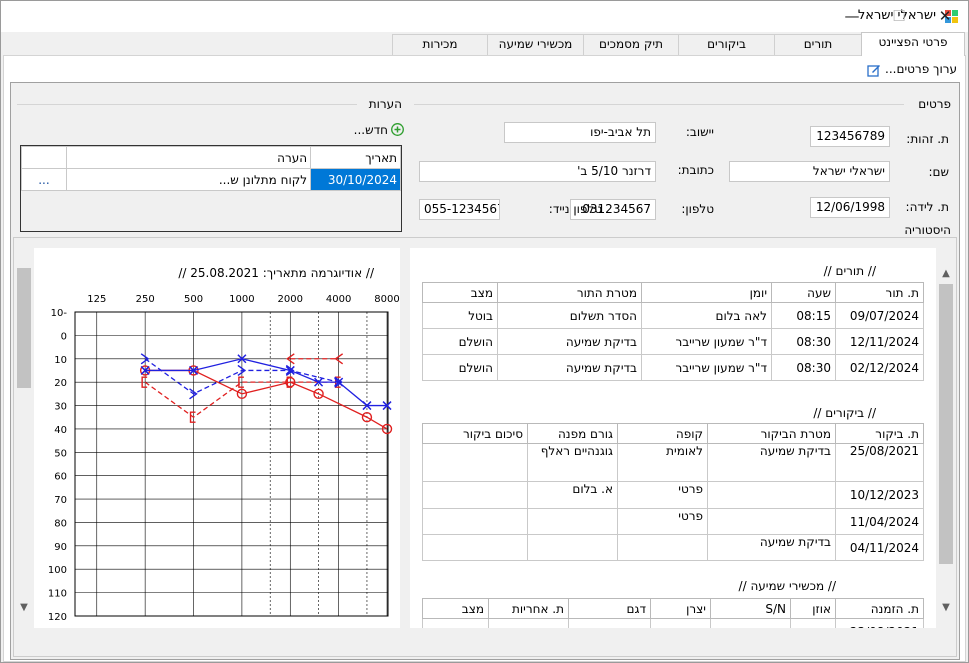 The image size is (969, 663). I want to click on device-col-sn: S/N, so click(750, 608).